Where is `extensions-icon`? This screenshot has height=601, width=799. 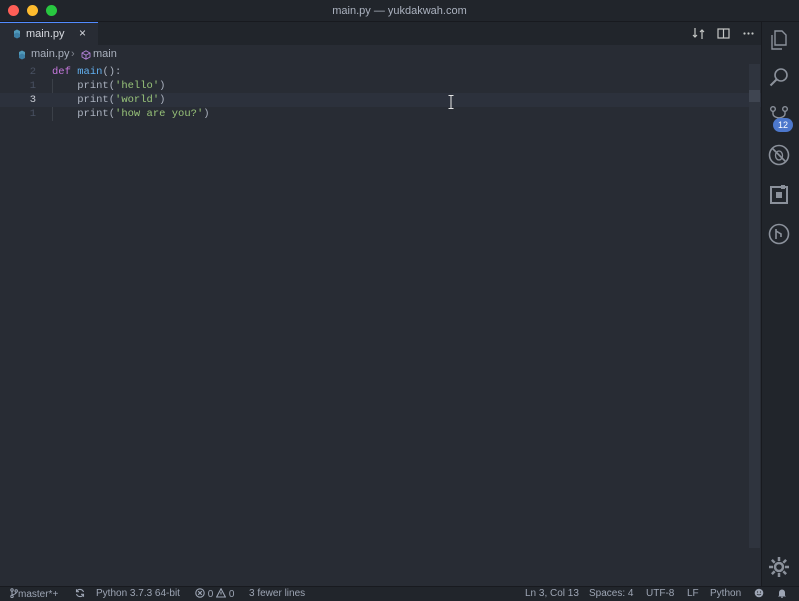 extensions-icon is located at coordinates (779, 194).